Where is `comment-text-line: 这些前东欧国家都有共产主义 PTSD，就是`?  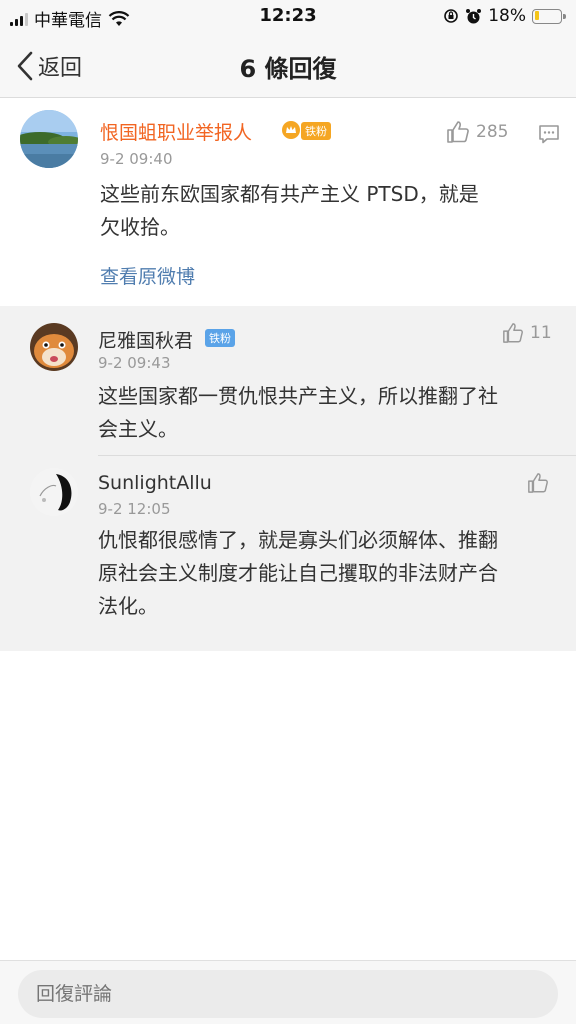 comment-text-line: 这些前东欧国家都有共产主义 PTSD，就是 is located at coordinates (289, 194).